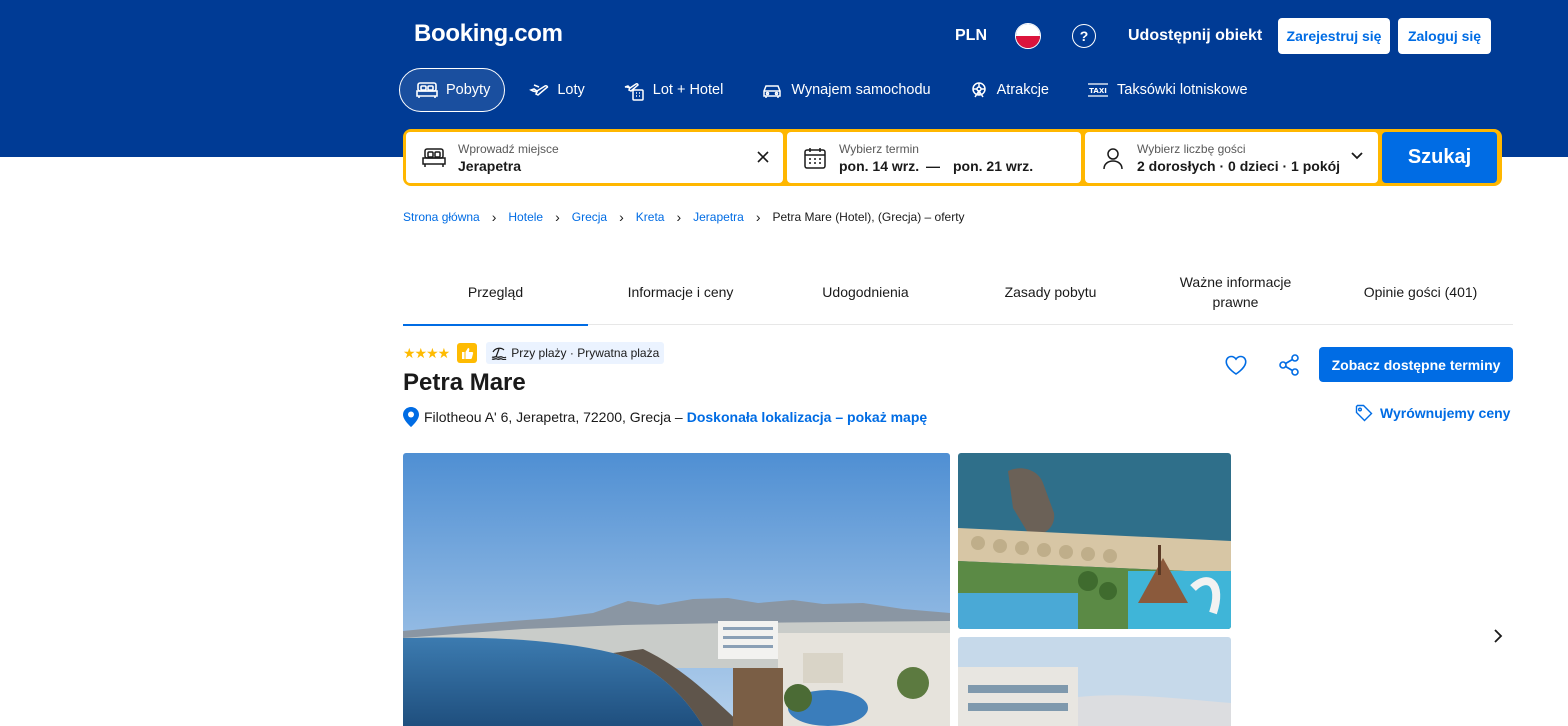  I want to click on hotel-photo-aerial, so click(1094, 541).